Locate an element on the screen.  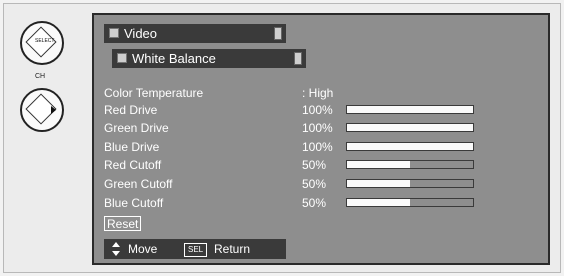
video-icon is located at coordinates (114, 33).